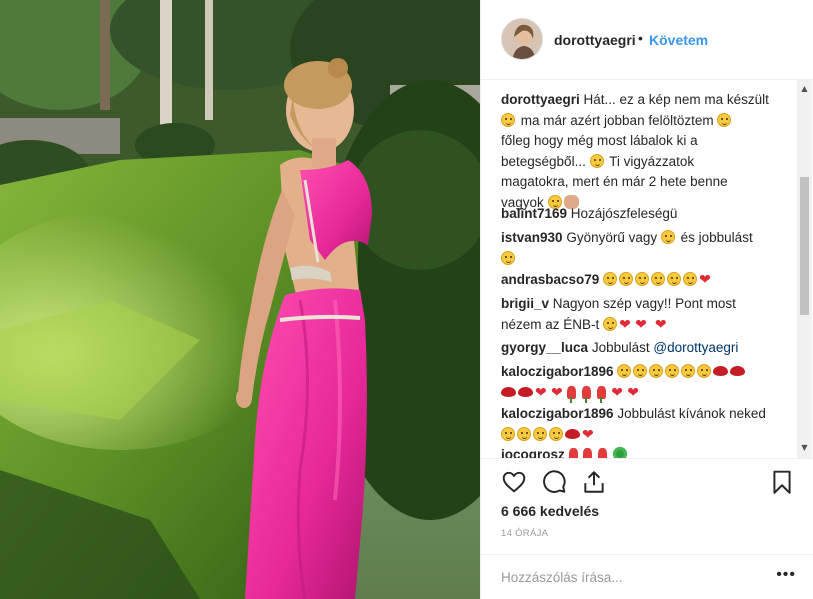 The image size is (813, 599). I want to click on bookmark-icon, so click(782, 482).